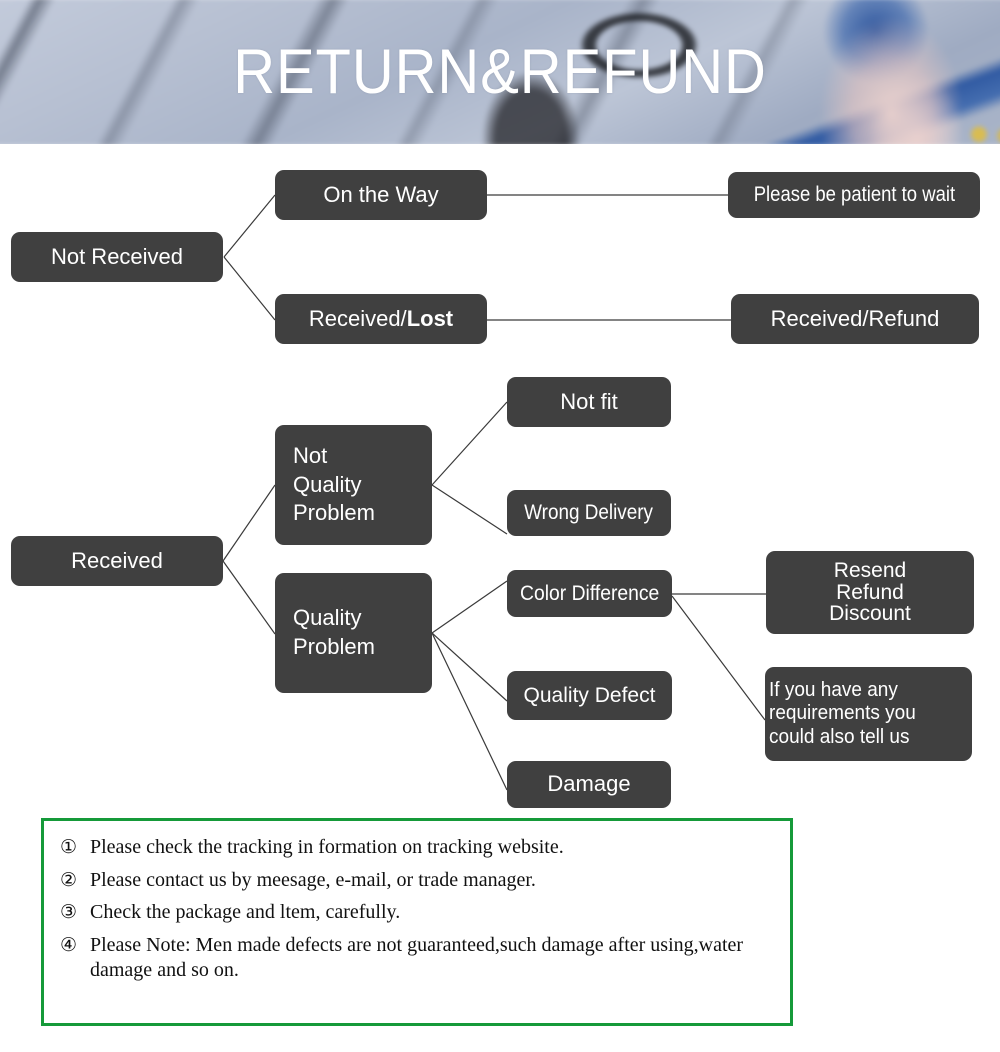 Image resolution: width=1000 pixels, height=1052 pixels. Describe the element at coordinates (249, 226) in the screenshot. I see `edge-not-received-on-the-way` at that location.